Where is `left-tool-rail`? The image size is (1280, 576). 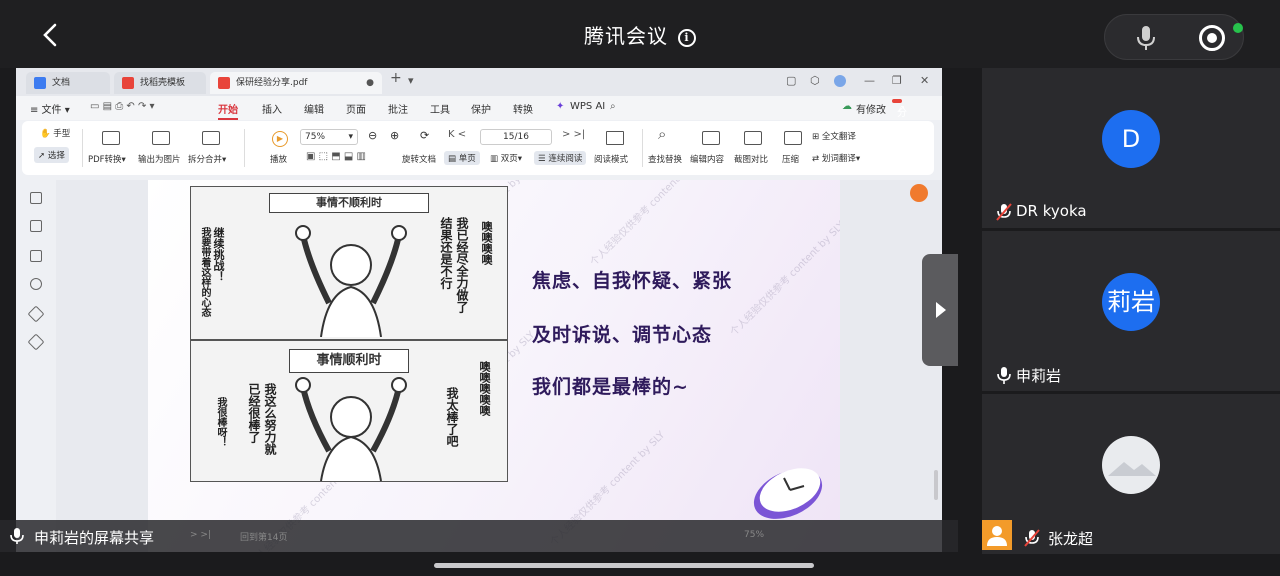 left-tool-rail is located at coordinates (36, 366).